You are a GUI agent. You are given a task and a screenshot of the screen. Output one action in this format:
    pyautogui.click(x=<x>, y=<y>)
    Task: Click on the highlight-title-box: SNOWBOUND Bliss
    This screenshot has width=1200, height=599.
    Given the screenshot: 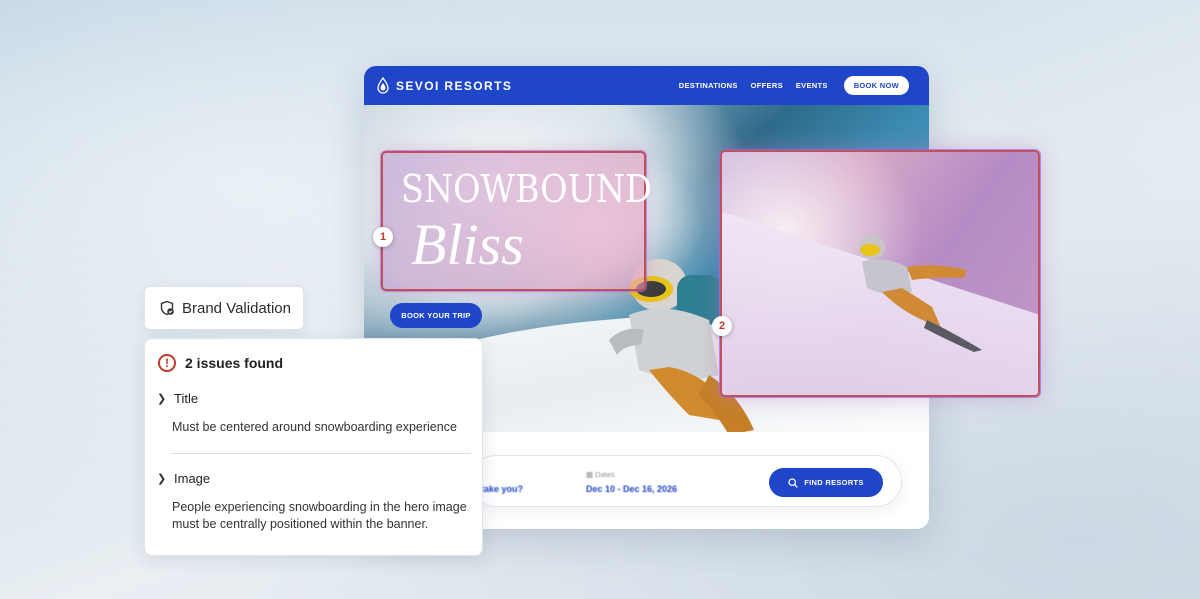 What is the action you would take?
    pyautogui.click(x=516, y=221)
    